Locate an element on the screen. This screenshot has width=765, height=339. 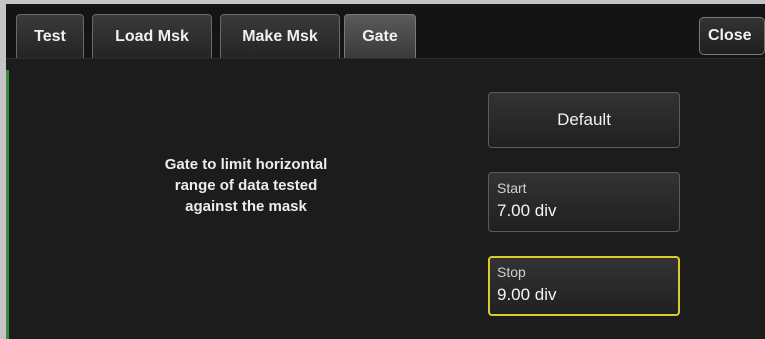
accent-line is located at coordinates (7, 204).